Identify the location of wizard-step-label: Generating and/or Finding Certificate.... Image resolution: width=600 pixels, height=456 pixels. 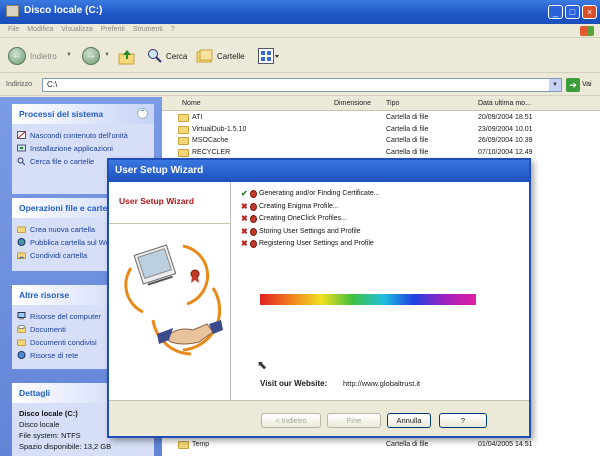
(319, 193).